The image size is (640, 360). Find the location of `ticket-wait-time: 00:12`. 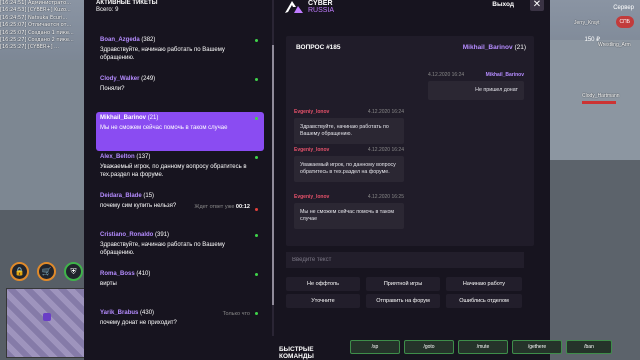

ticket-wait-time: 00:12 is located at coordinates (242, 207).